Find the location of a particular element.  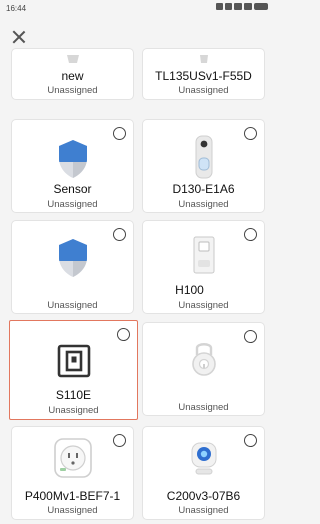

device-name: Sensor is located at coordinates (72, 189).